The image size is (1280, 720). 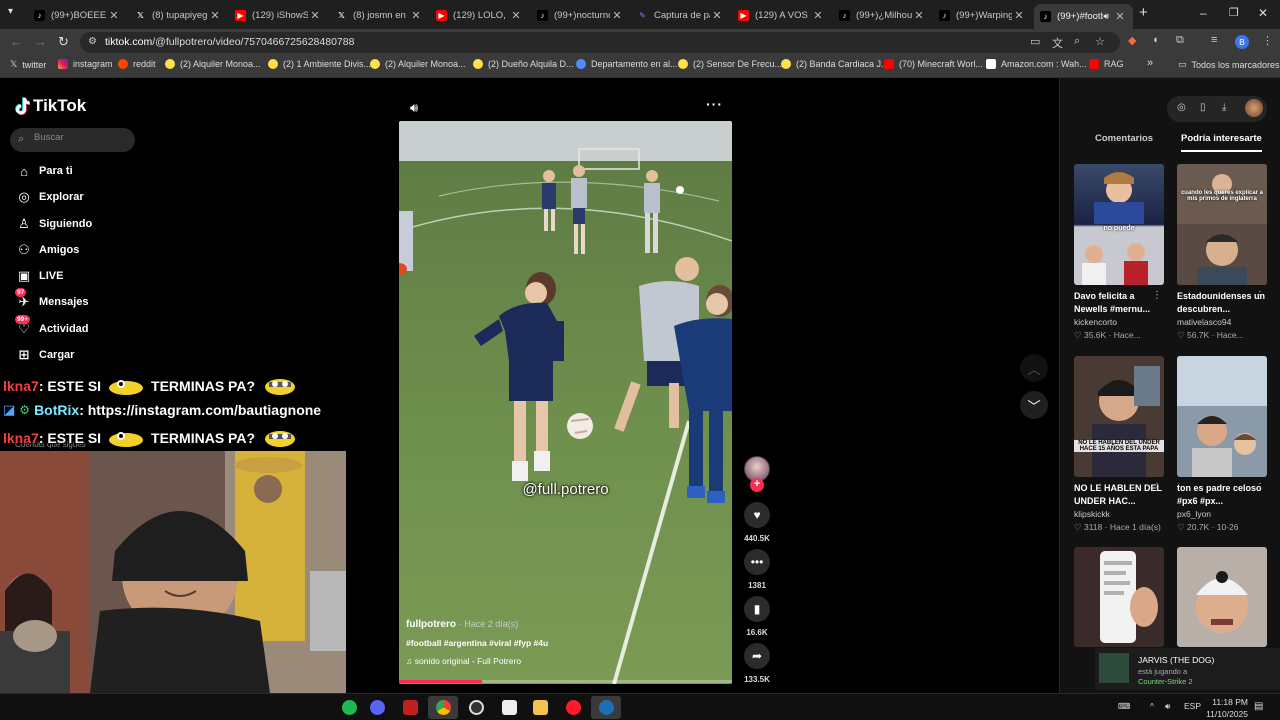 What do you see at coordinates (52, 300) in the screenshot?
I see `nav-mensajes: ✈ 97 Mensajes` at bounding box center [52, 300].